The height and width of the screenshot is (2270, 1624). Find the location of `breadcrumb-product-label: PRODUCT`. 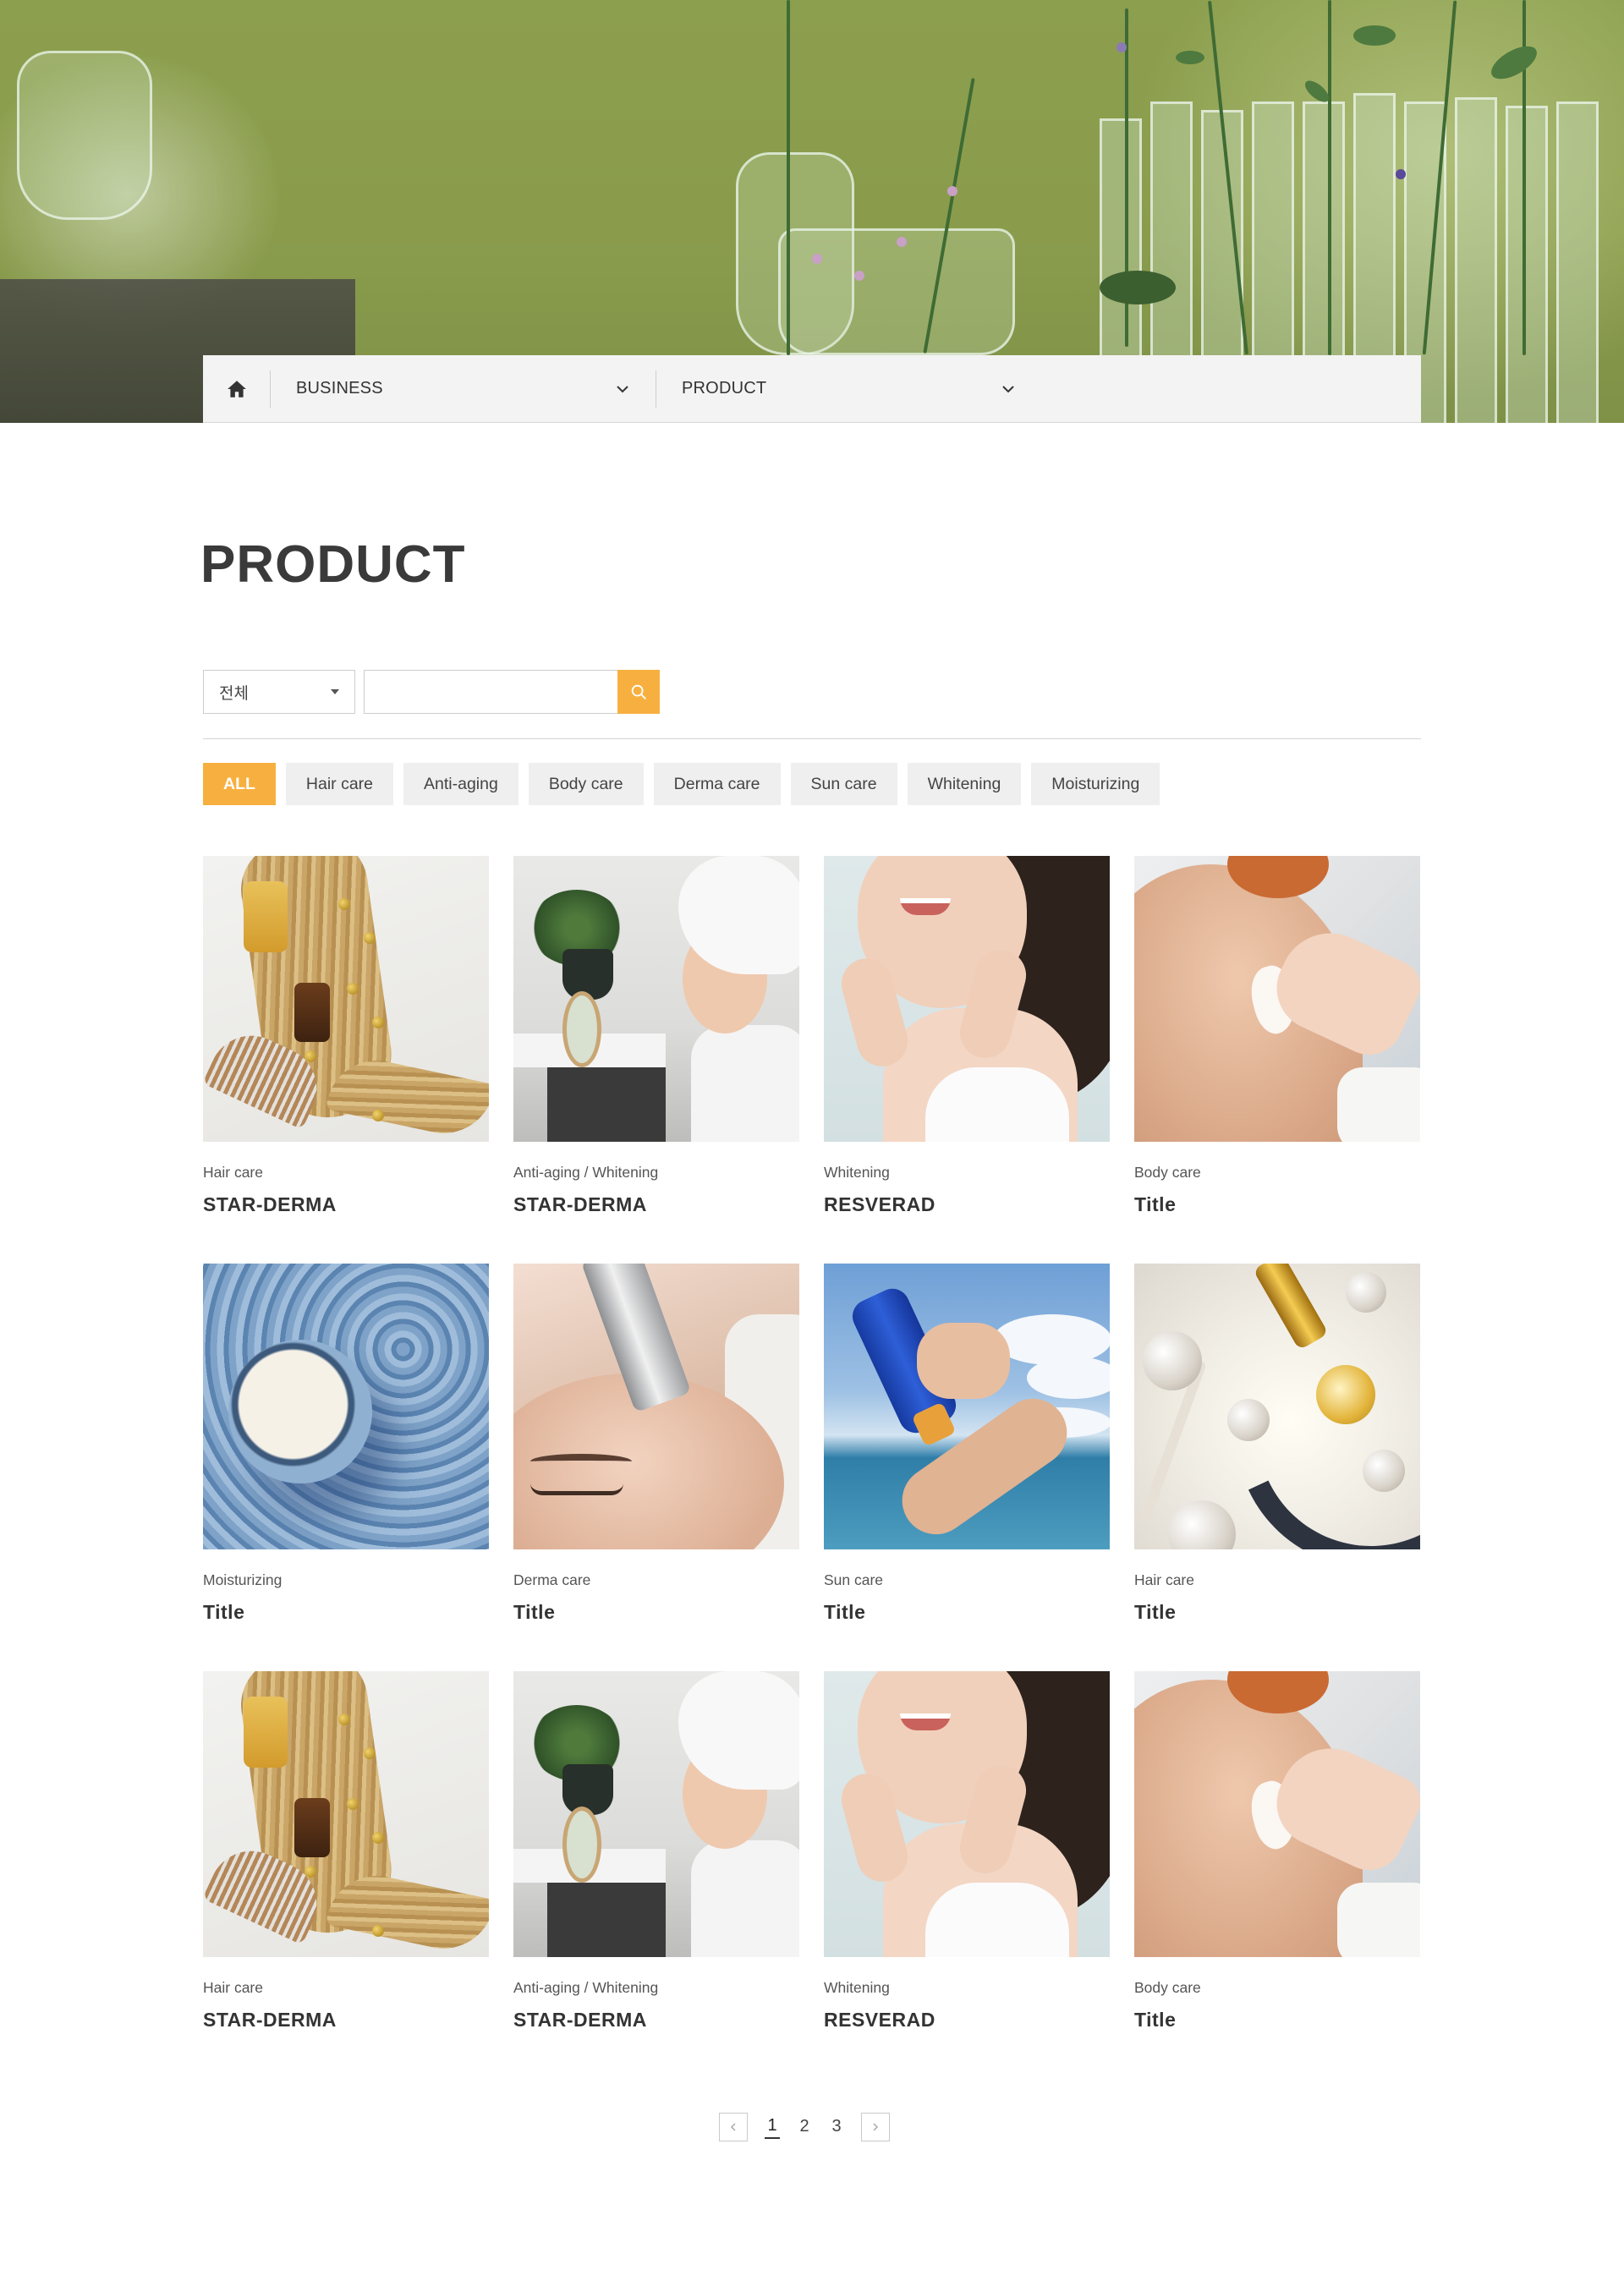

breadcrumb-product-label: PRODUCT is located at coordinates (725, 389).